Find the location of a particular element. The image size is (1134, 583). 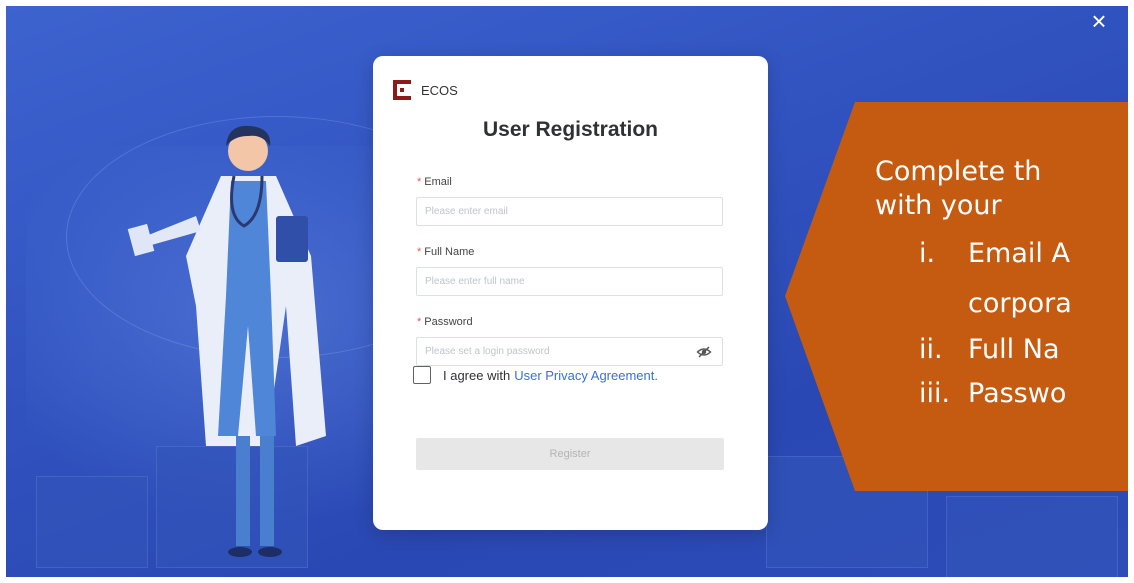

callout-item-text: Passwo is located at coordinates (1017, 393).